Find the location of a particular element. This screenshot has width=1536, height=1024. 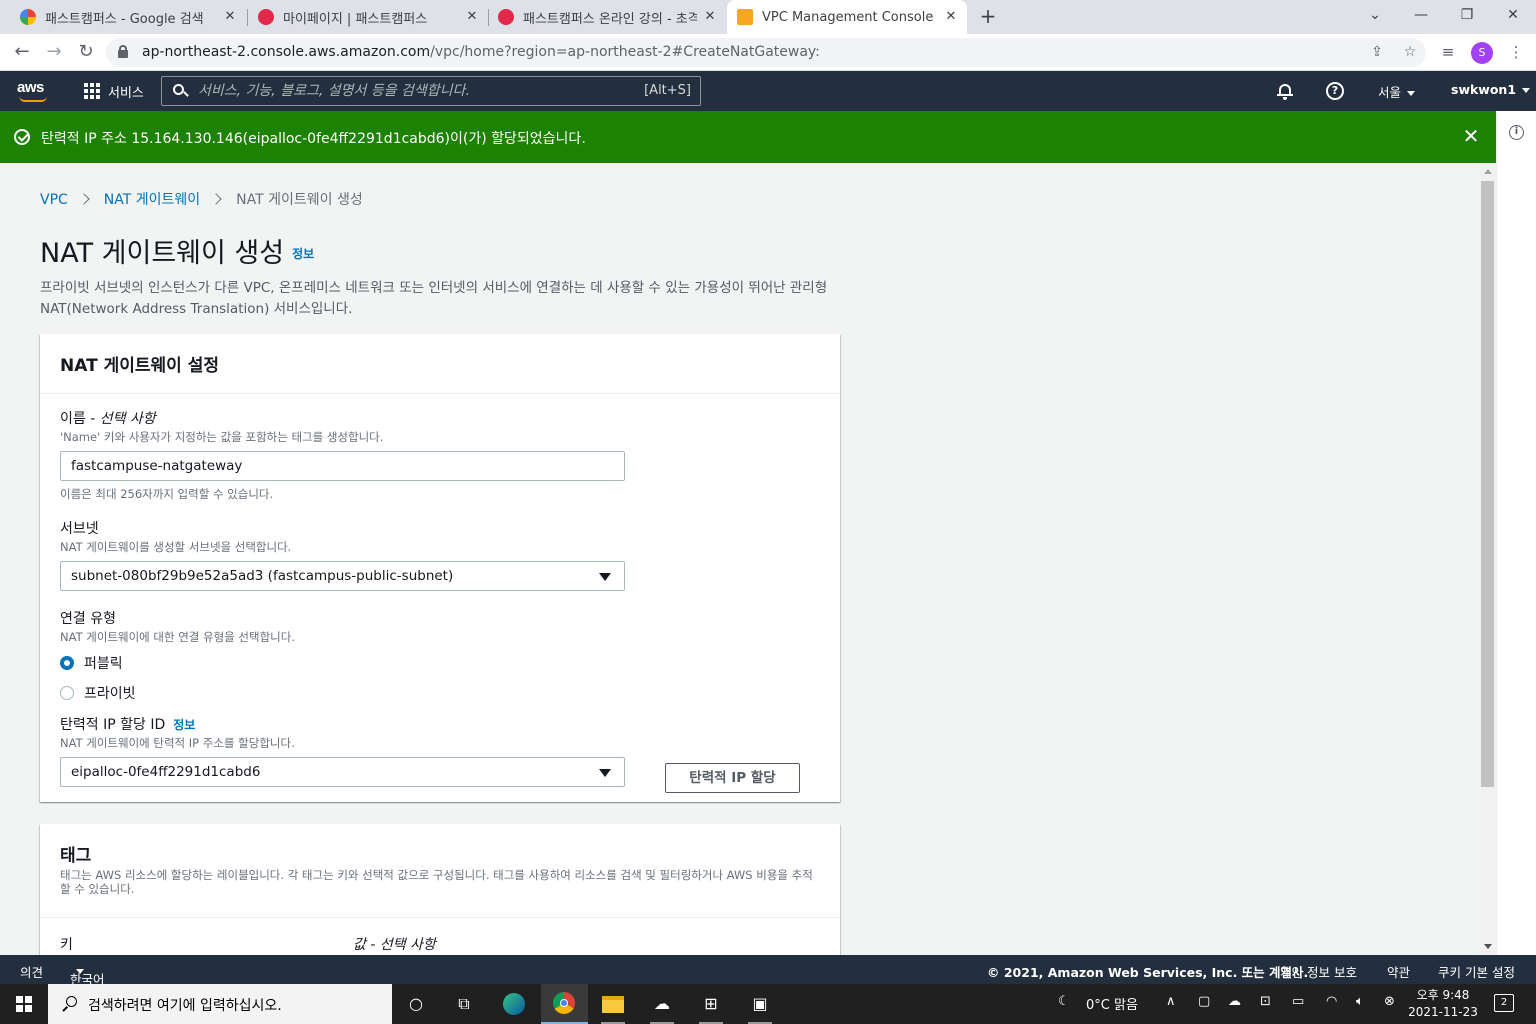

elastic-ip-row: eipalloc-0fe4ff2291d1cabd6 탄력적 IP 할당 is located at coordinates (440, 775).